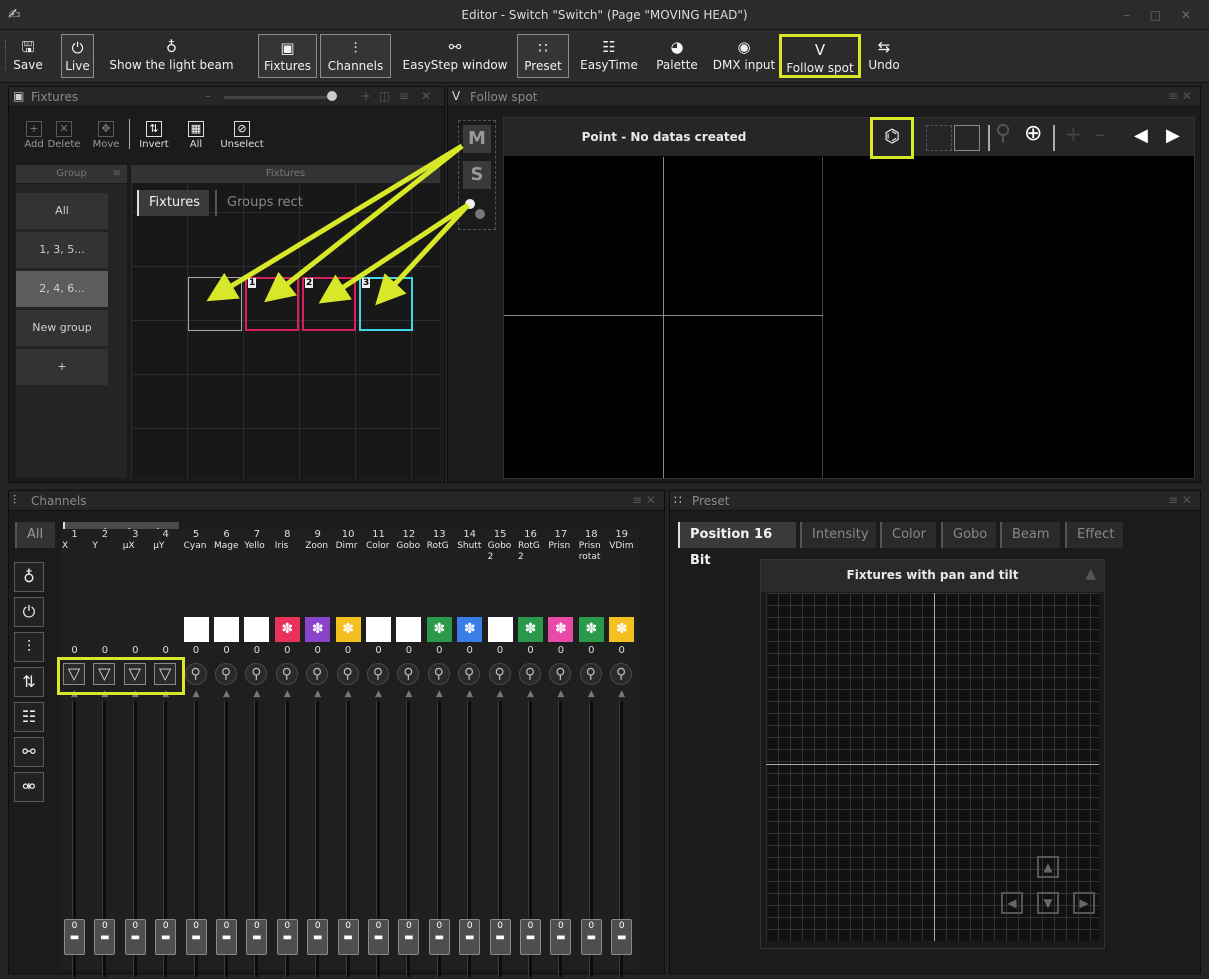 The image size is (1209, 979). What do you see at coordinates (386, 304) in the screenshot?
I see `fixture-cell: 3` at bounding box center [386, 304].